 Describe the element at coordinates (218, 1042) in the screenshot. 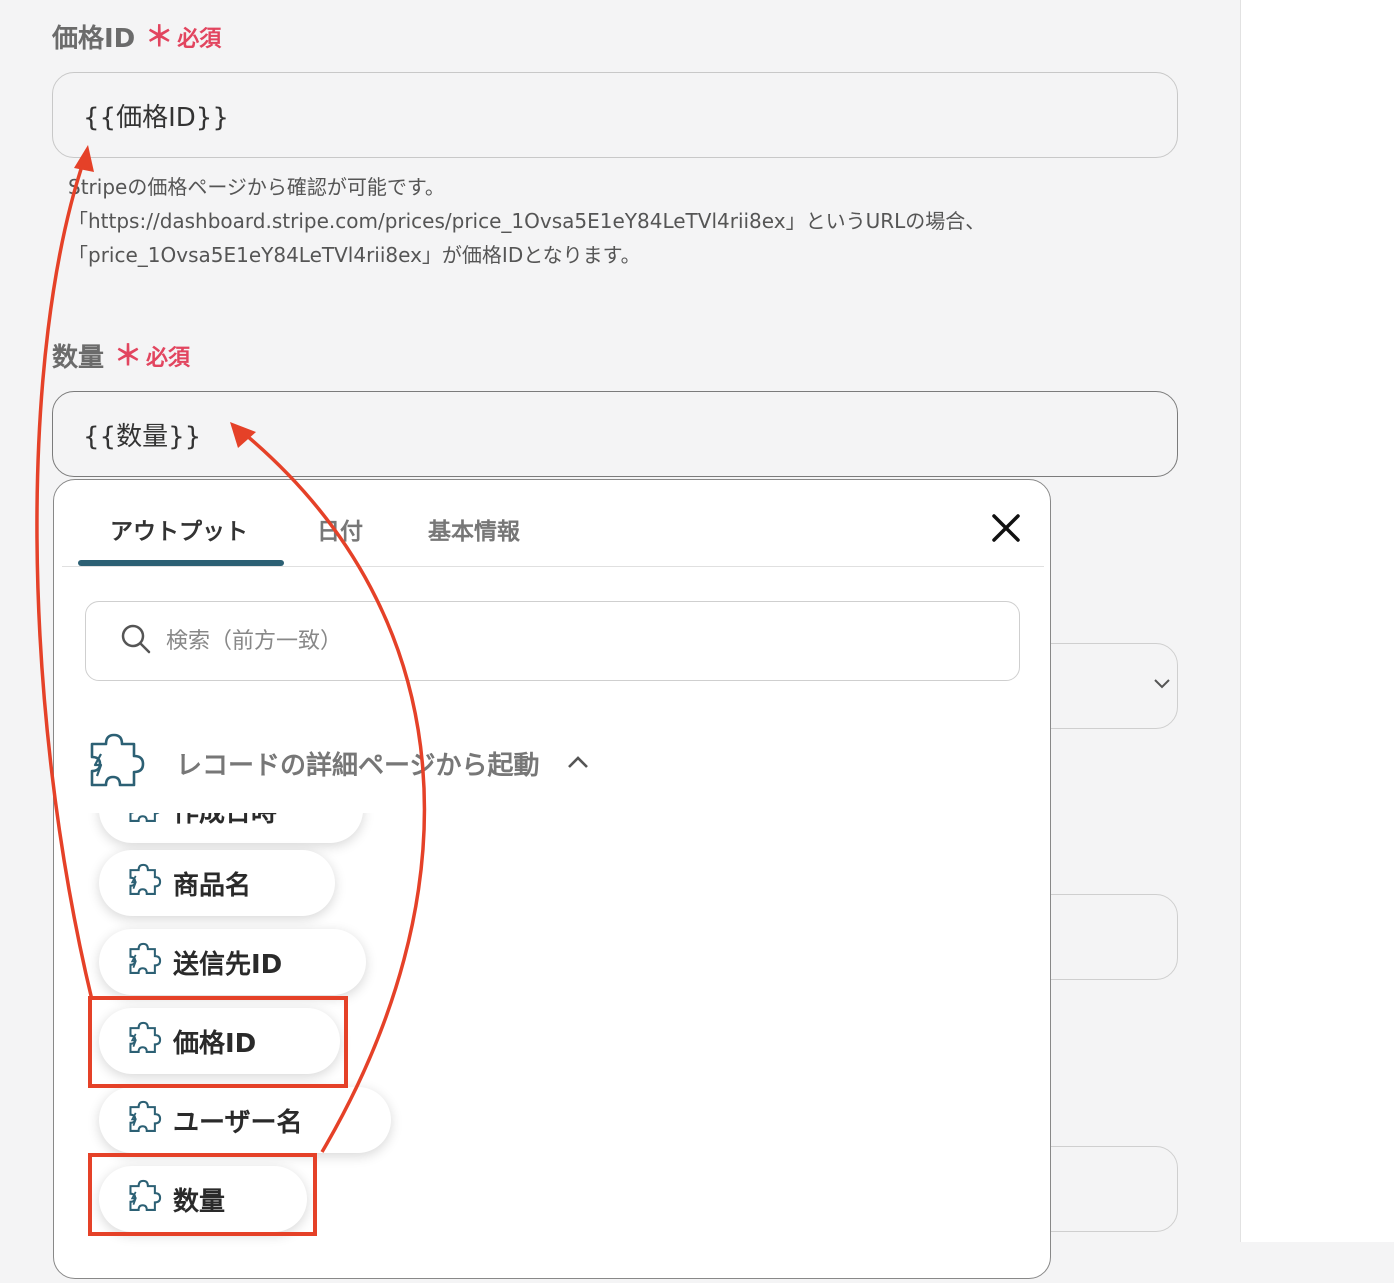

I see `annotation-box-price-id` at that location.